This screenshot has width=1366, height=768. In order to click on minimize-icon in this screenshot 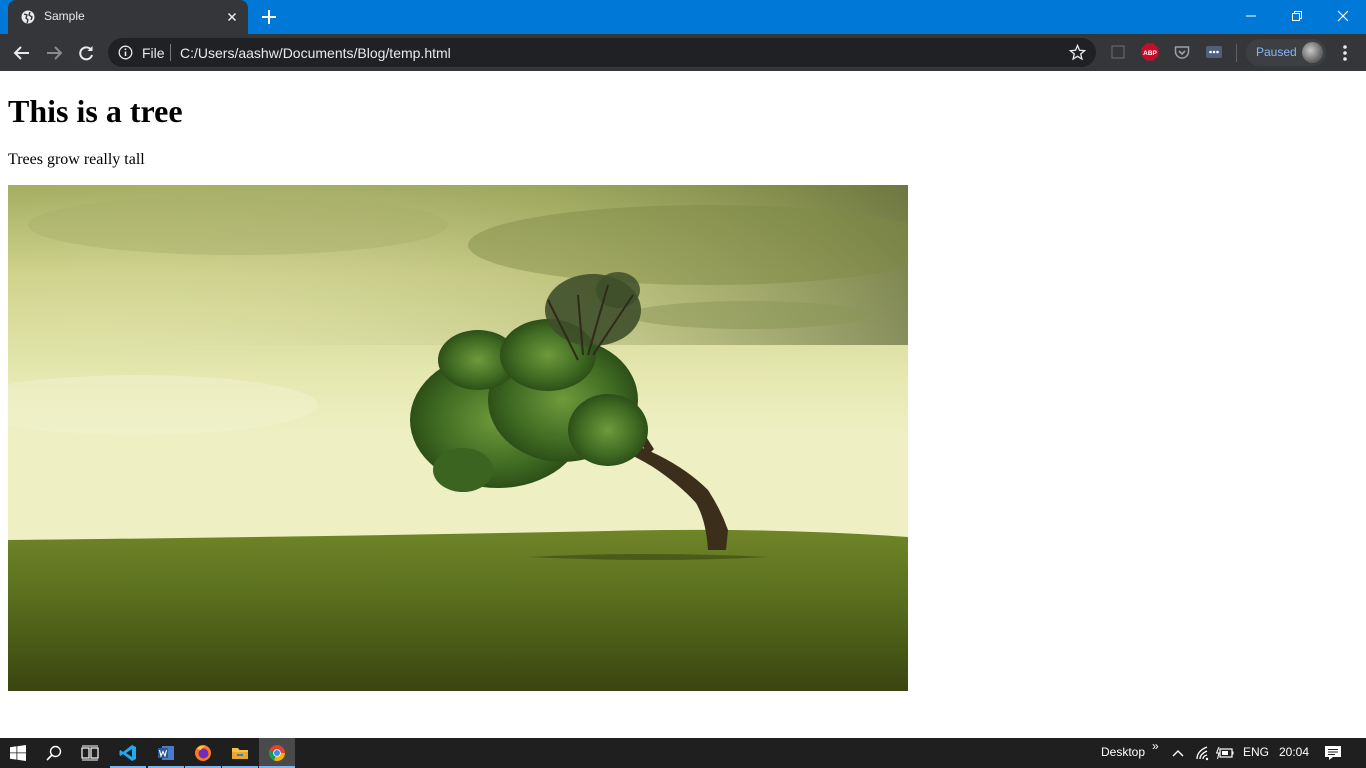, I will do `click(1251, 16)`.